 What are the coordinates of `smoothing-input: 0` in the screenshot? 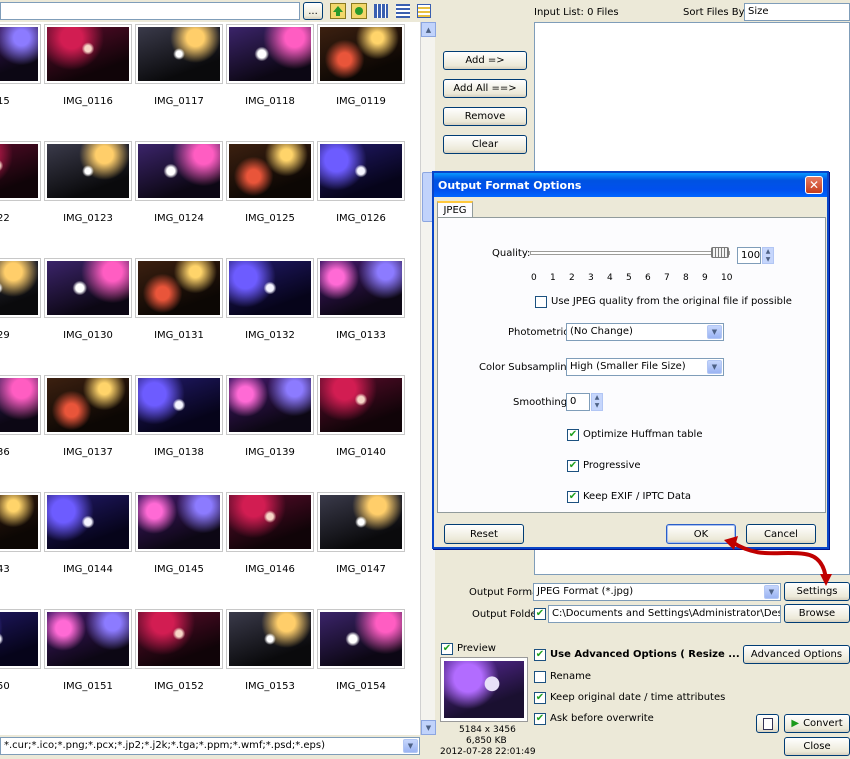 It's located at (578, 402).